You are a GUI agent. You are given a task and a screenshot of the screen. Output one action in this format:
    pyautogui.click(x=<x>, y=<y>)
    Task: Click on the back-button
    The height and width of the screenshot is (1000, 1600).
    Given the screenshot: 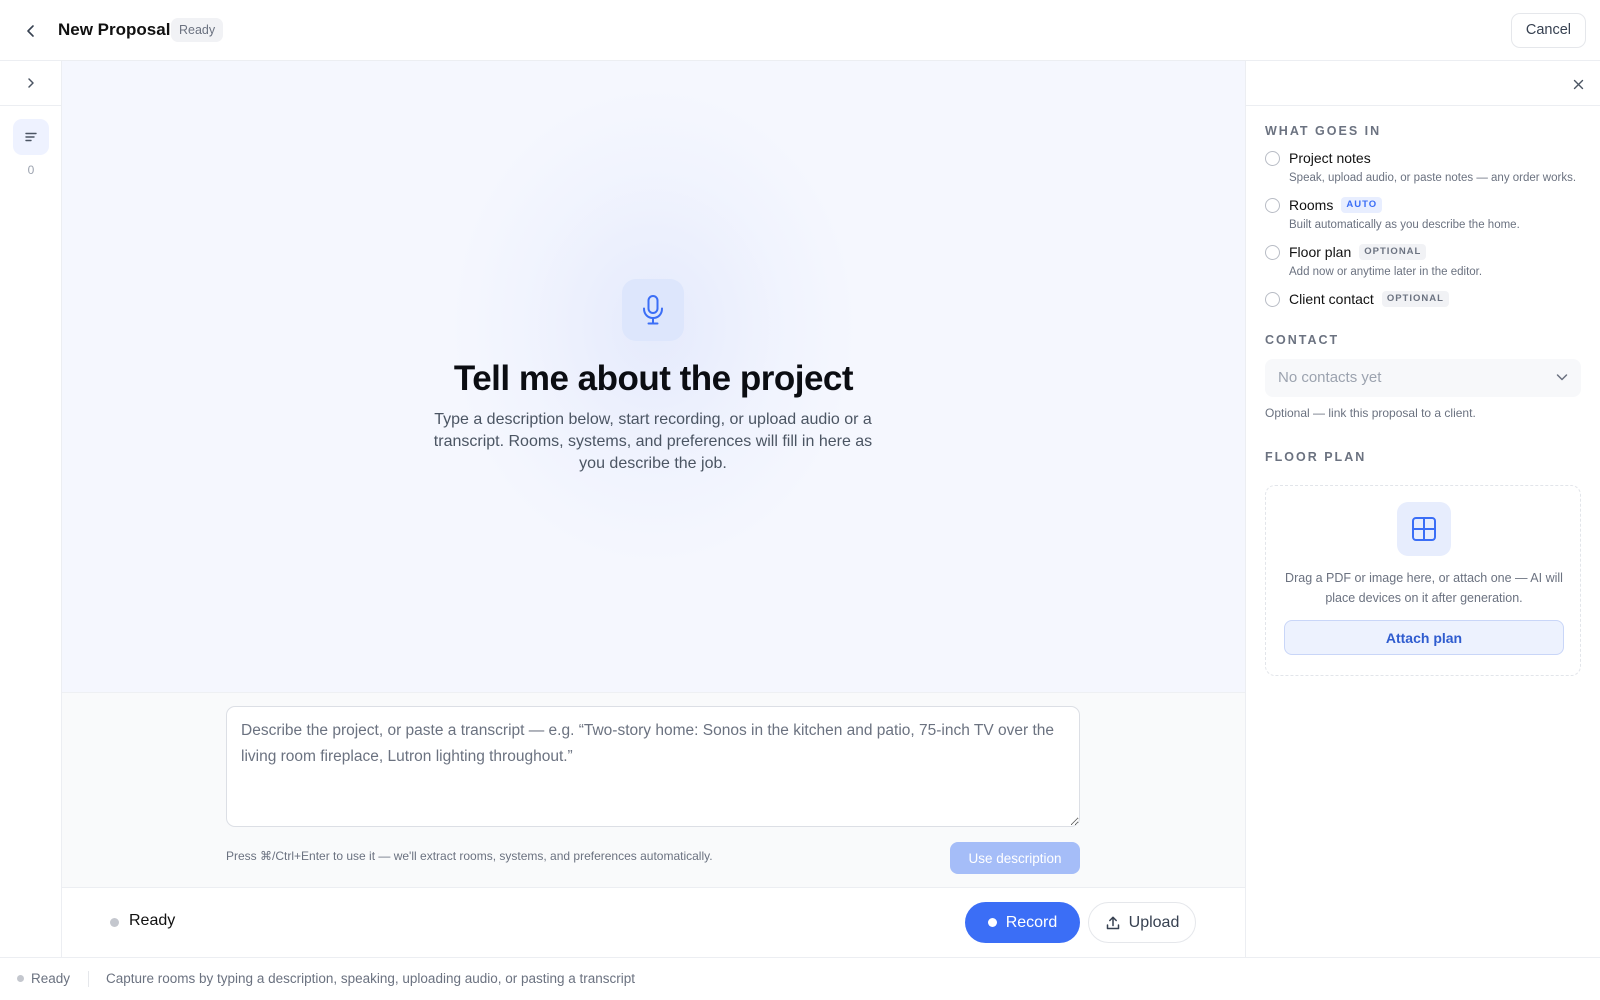 What is the action you would take?
    pyautogui.click(x=31, y=31)
    